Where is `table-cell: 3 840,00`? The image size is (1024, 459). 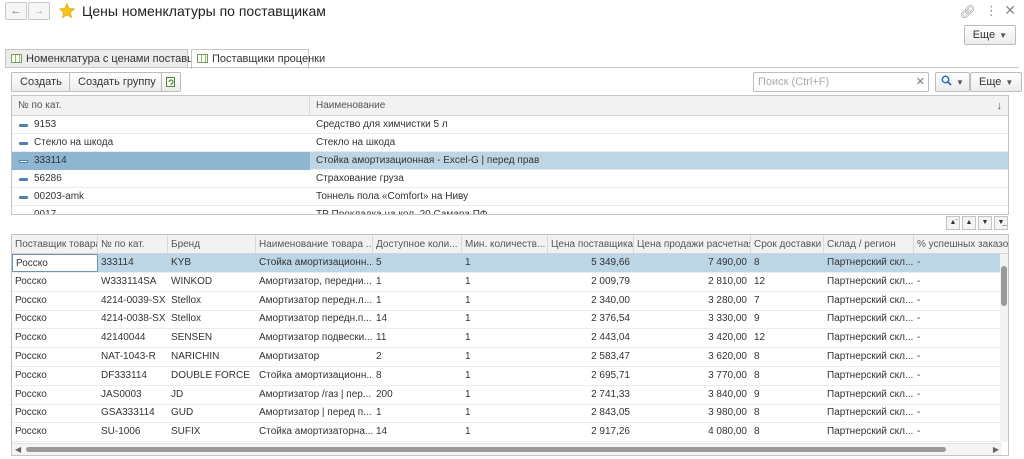
table-cell: 3 840,00 is located at coordinates (692, 395).